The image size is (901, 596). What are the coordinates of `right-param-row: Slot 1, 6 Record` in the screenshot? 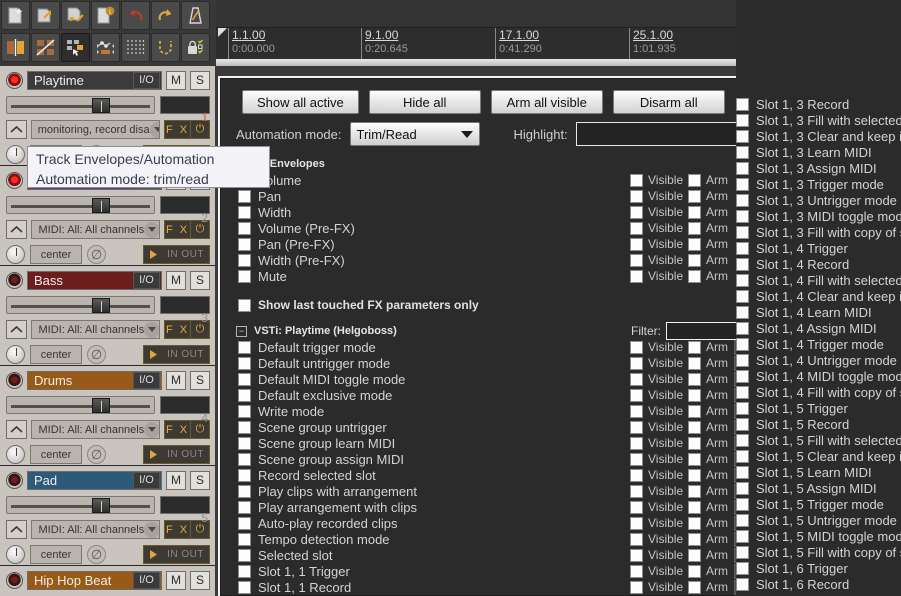 It's located at (818, 584).